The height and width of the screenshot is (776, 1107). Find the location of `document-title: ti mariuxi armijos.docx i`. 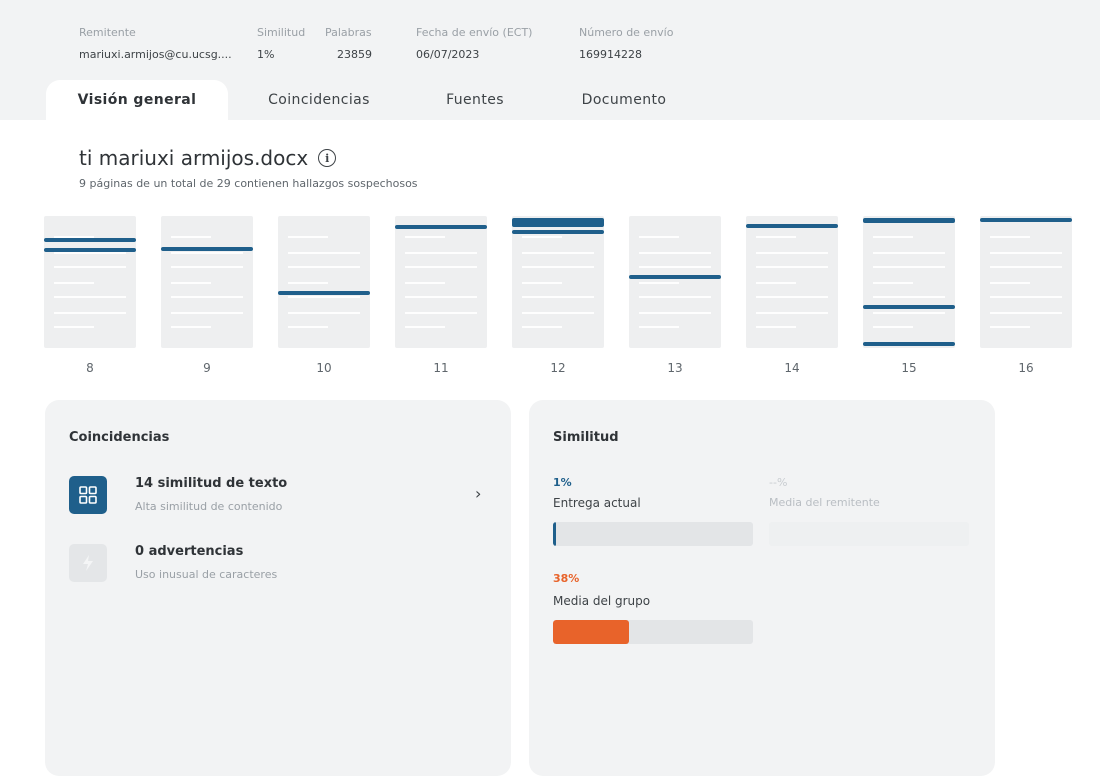

document-title: ti mariuxi armijos.docx i is located at coordinates (208, 158).